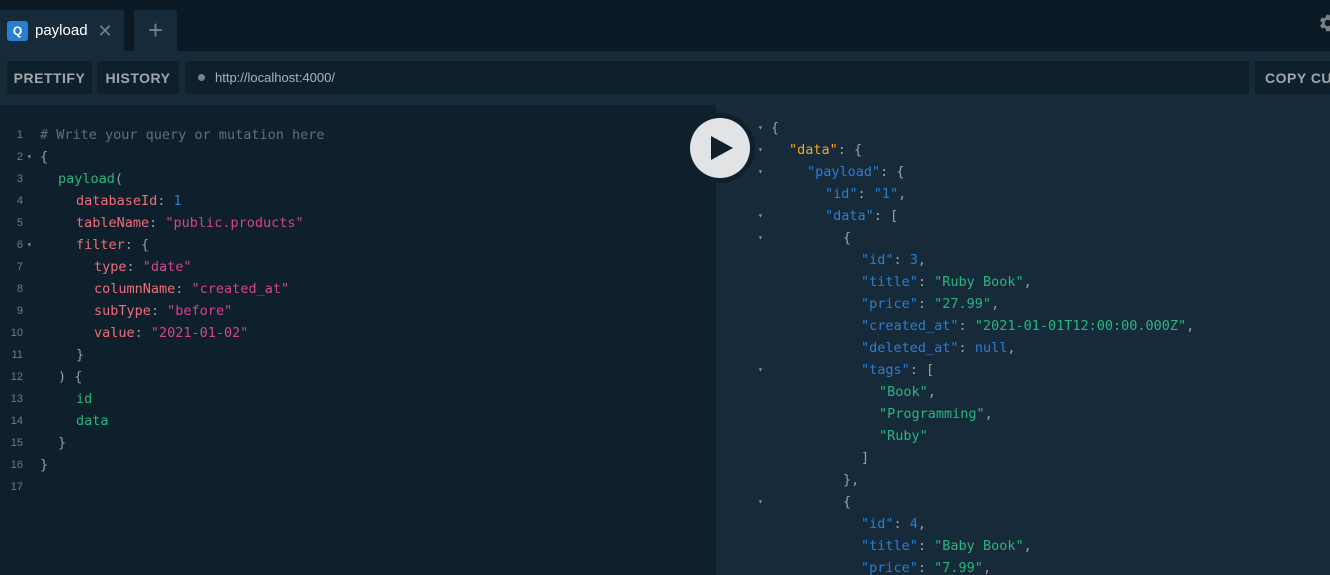 This screenshot has height=575, width=1330. I want to click on close-icon: ✕, so click(105, 31).